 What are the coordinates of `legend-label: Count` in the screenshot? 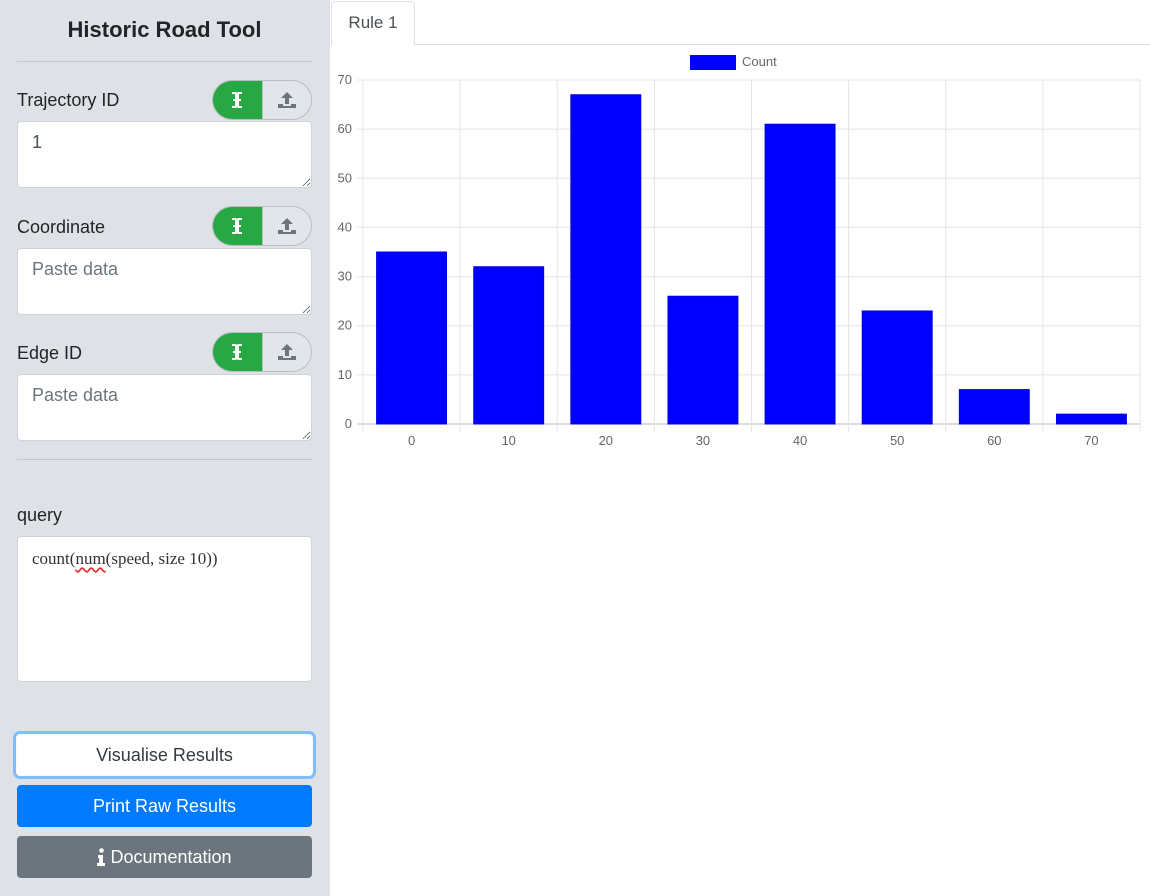 It's located at (759, 61).